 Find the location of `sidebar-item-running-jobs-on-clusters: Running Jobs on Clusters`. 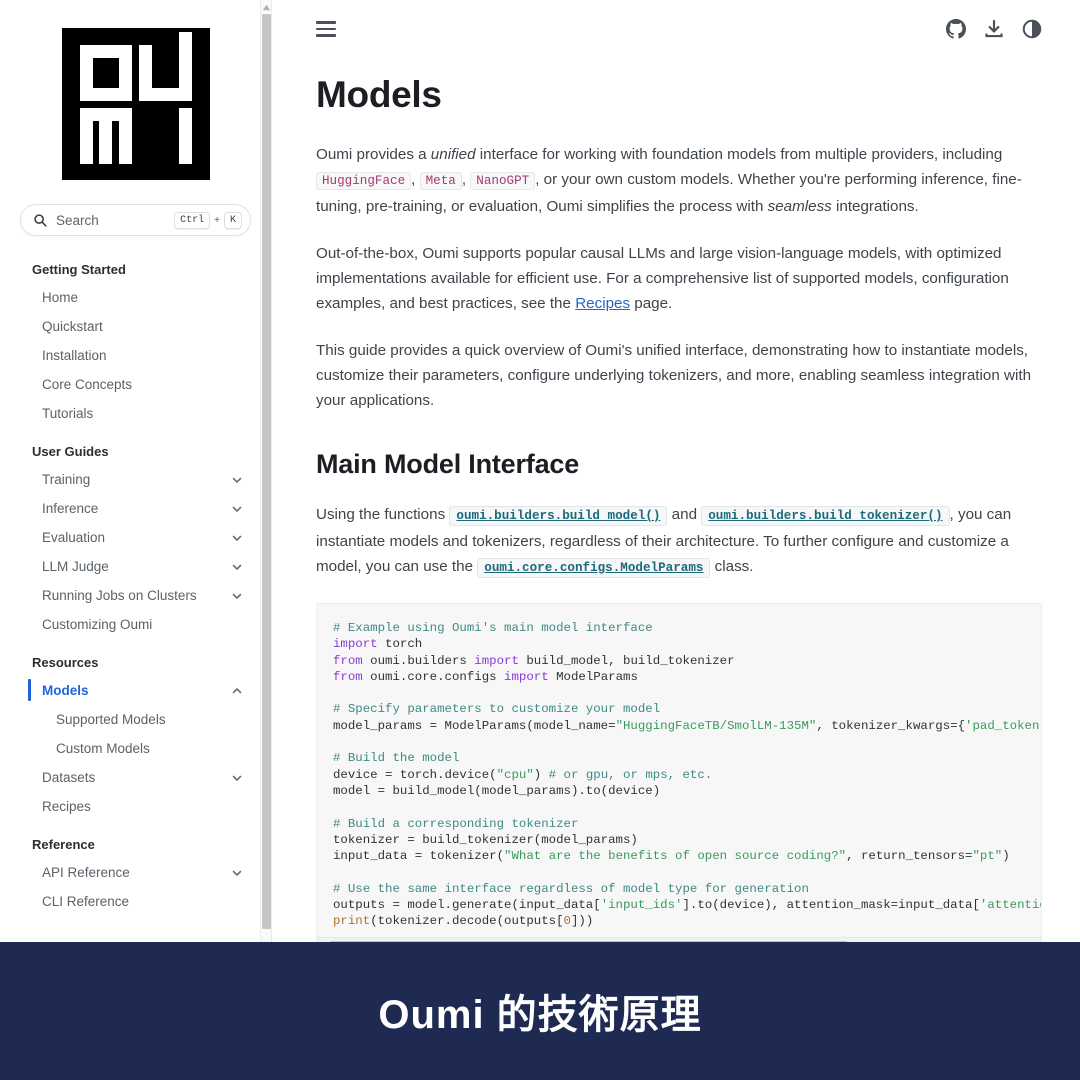

sidebar-item-running-jobs-on-clusters: Running Jobs on Clusters is located at coordinates (135, 595).